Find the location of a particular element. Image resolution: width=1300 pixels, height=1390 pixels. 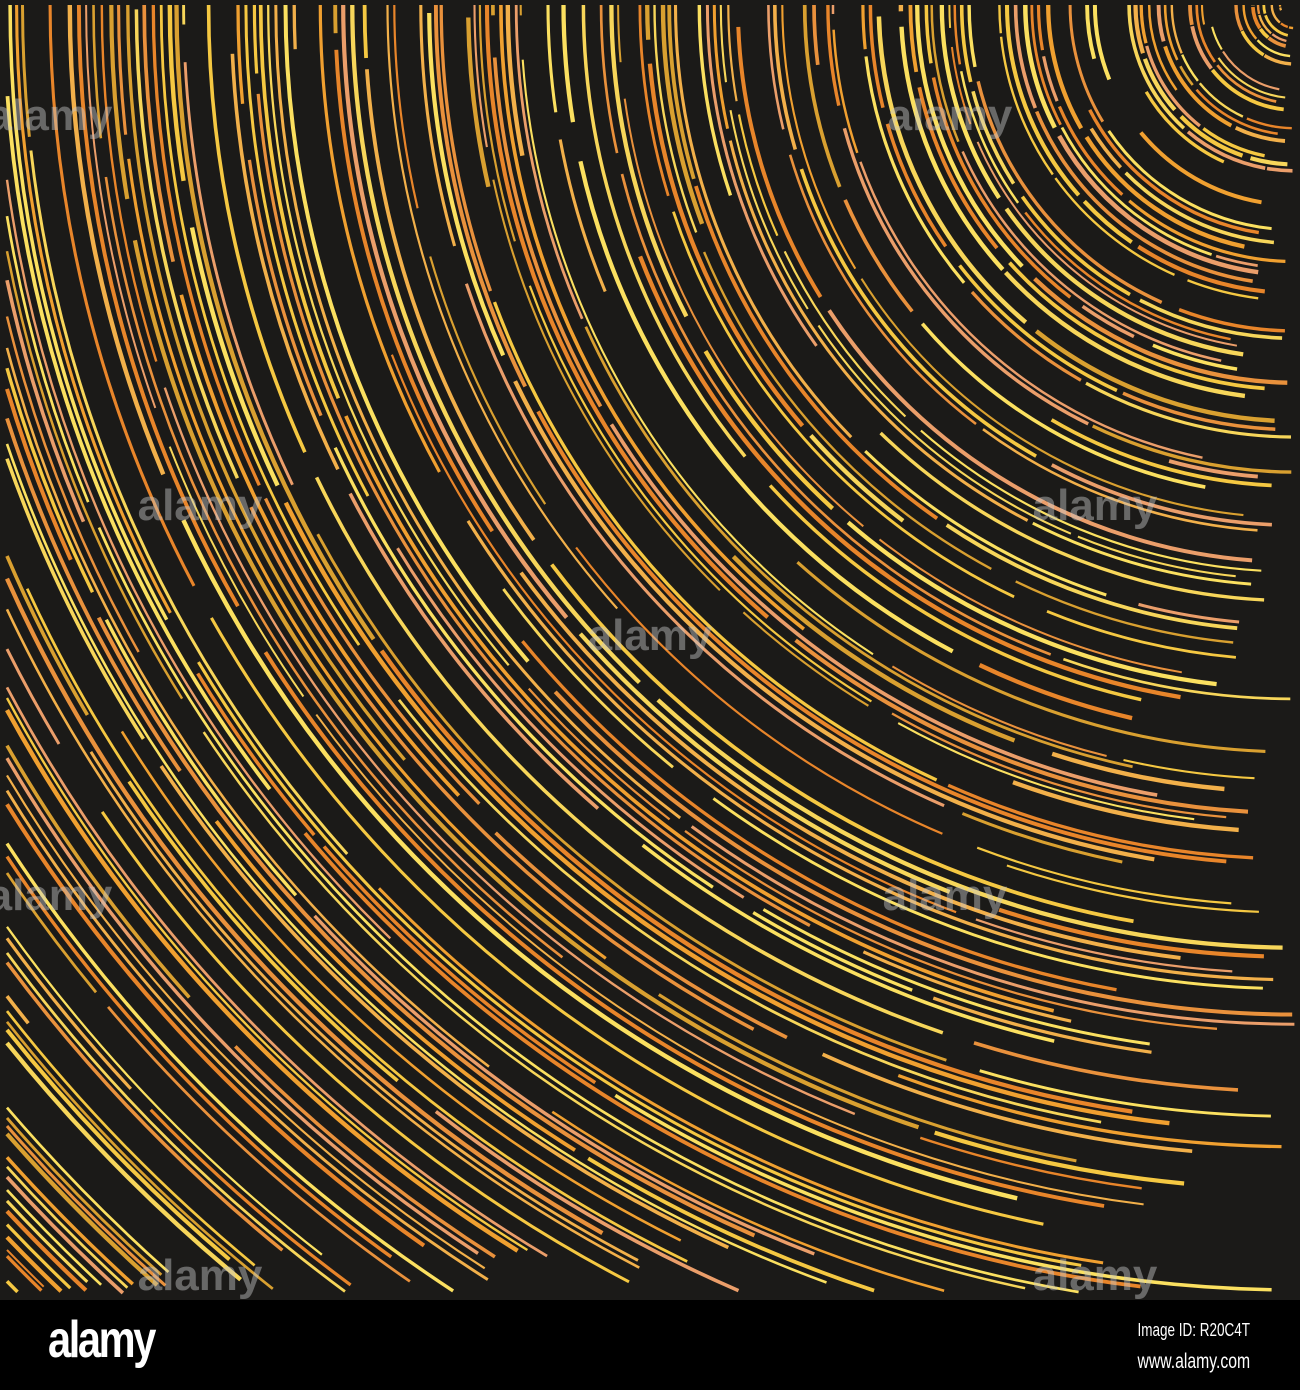

image-id-label: Image ID: R20C4T is located at coordinates (1193, 1330).